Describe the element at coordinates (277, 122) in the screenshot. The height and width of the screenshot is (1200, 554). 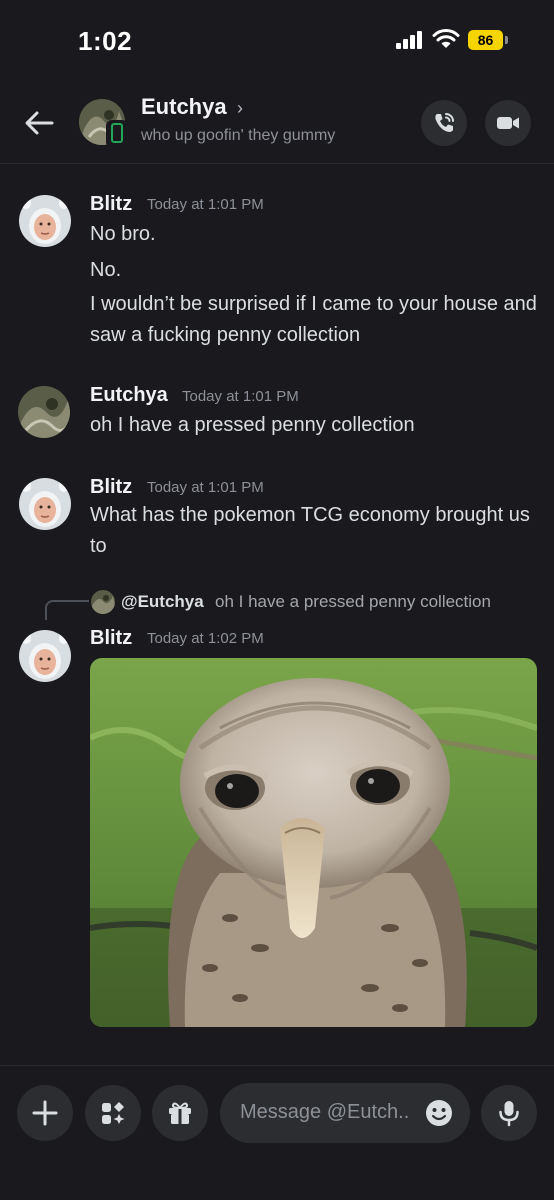
I see `dm-header: Eutchya › who up goofin' they gummy` at that location.